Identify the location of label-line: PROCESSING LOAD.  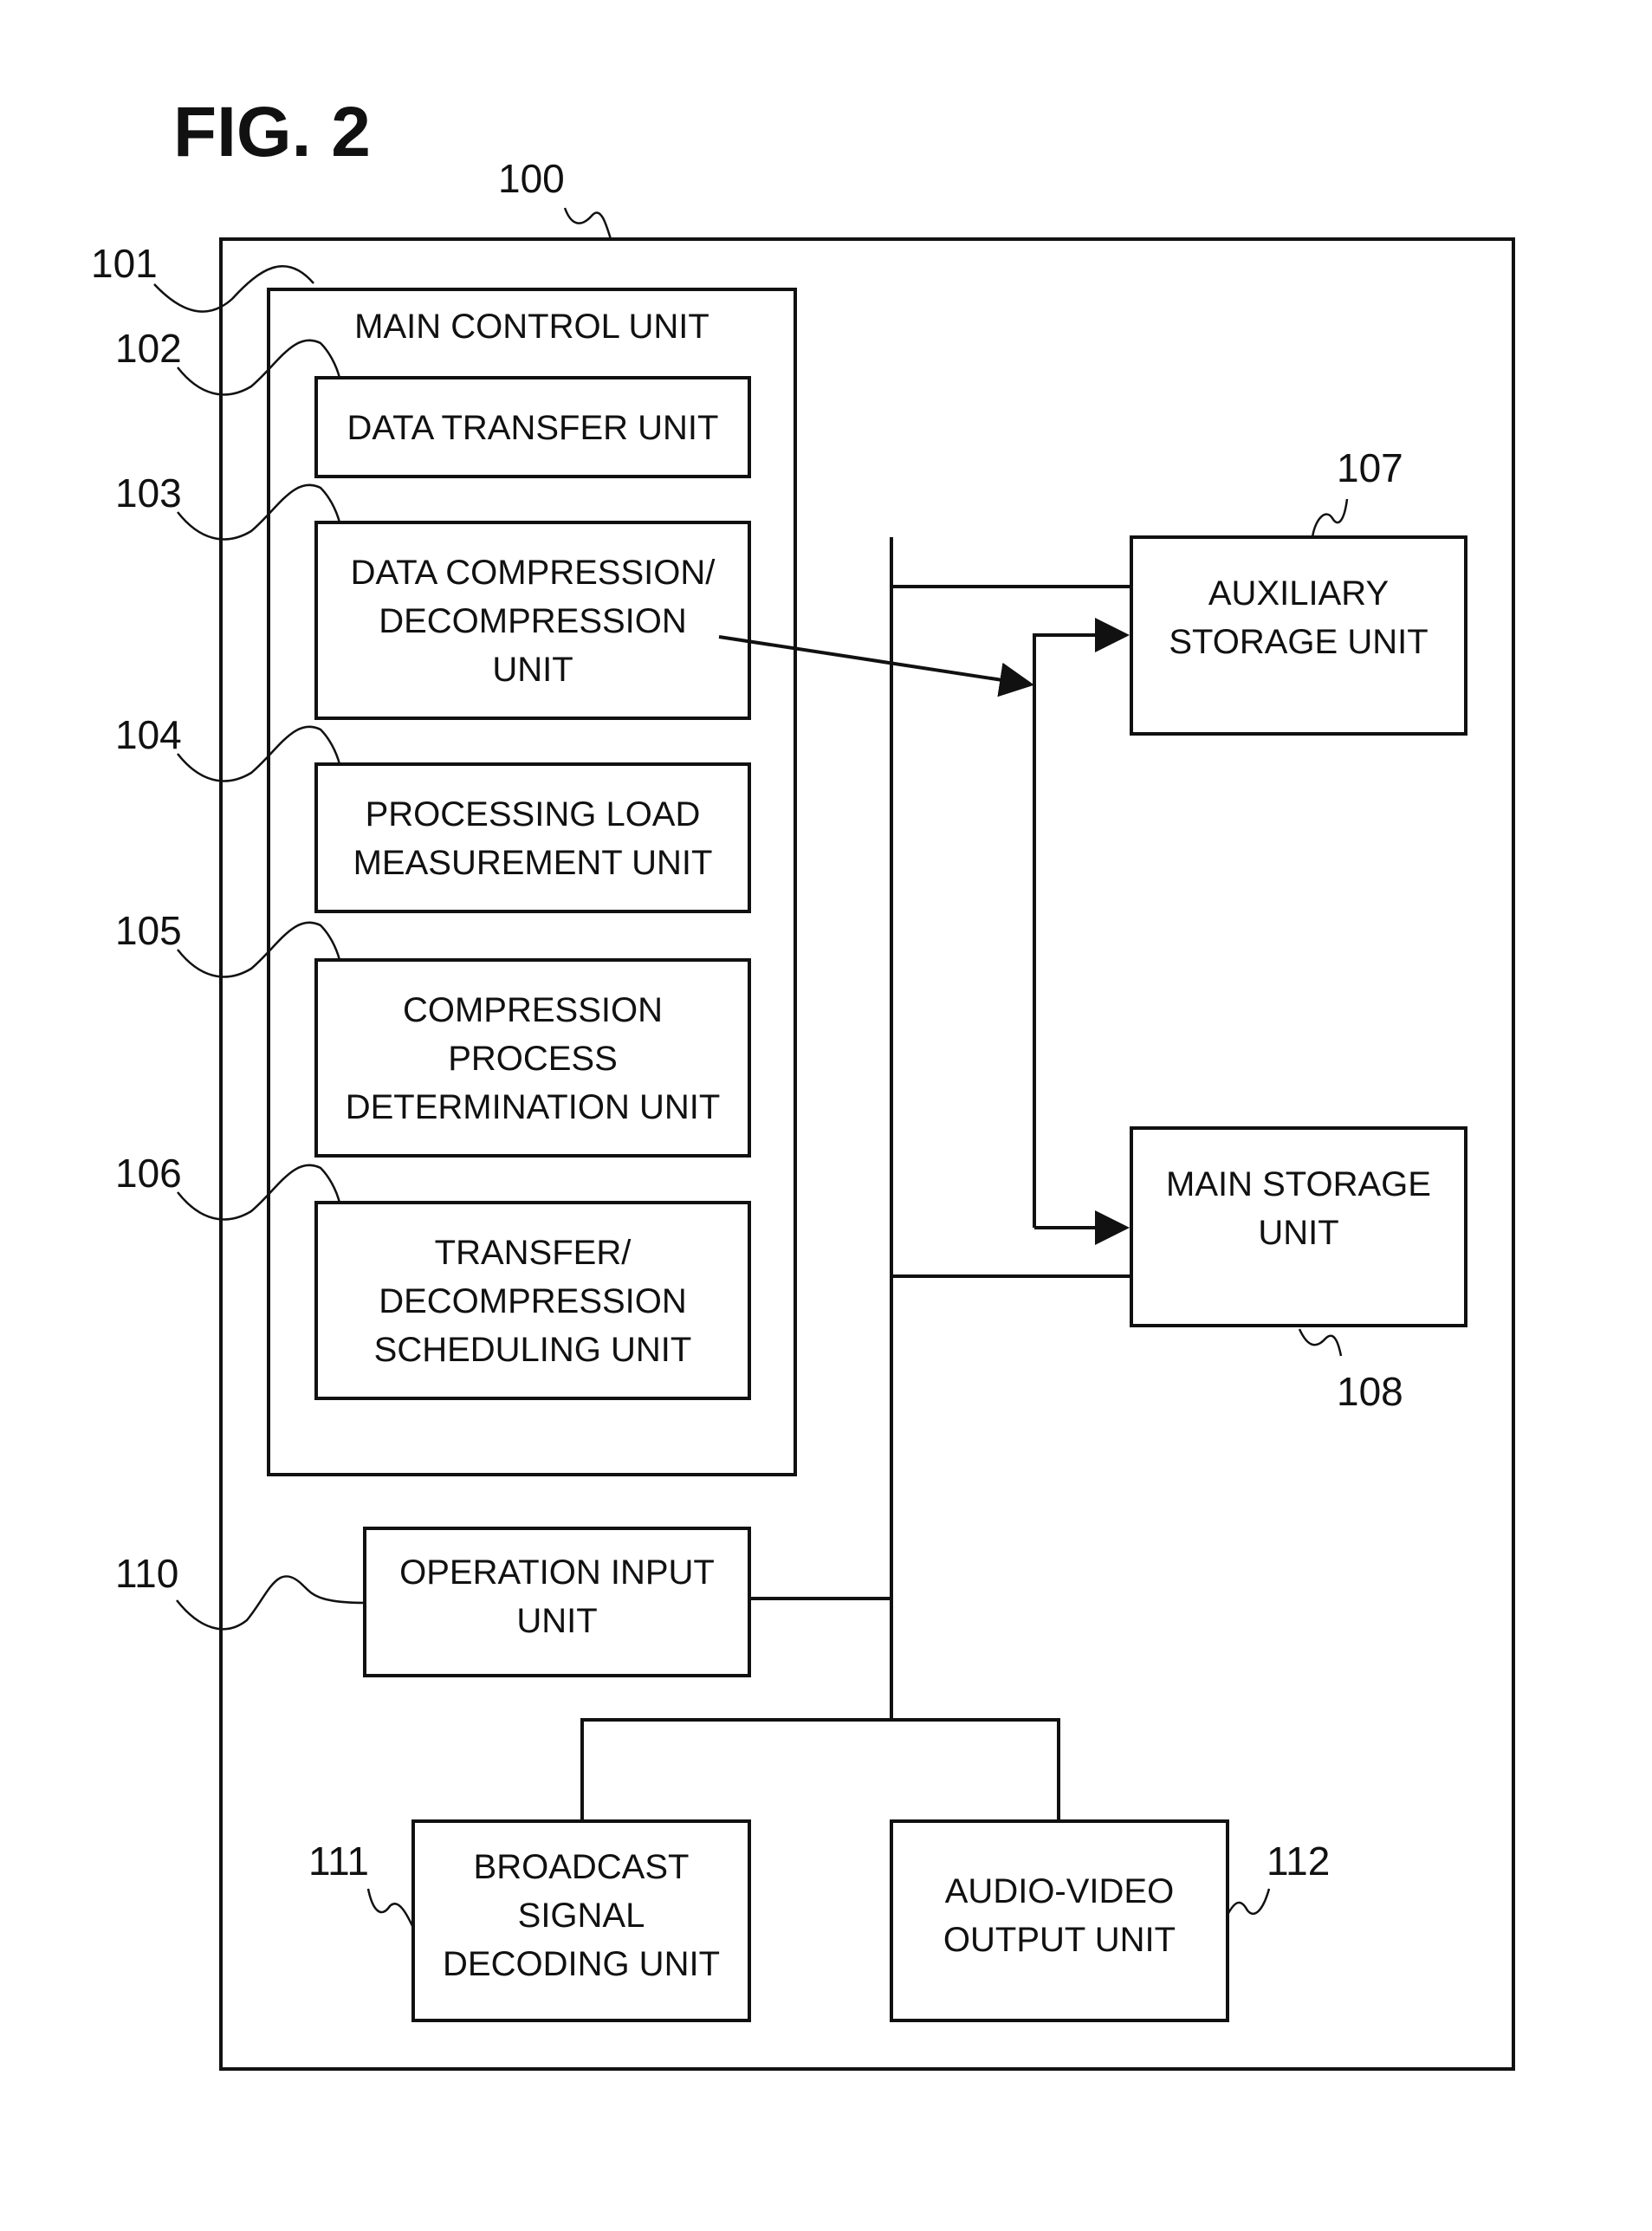
(533, 814).